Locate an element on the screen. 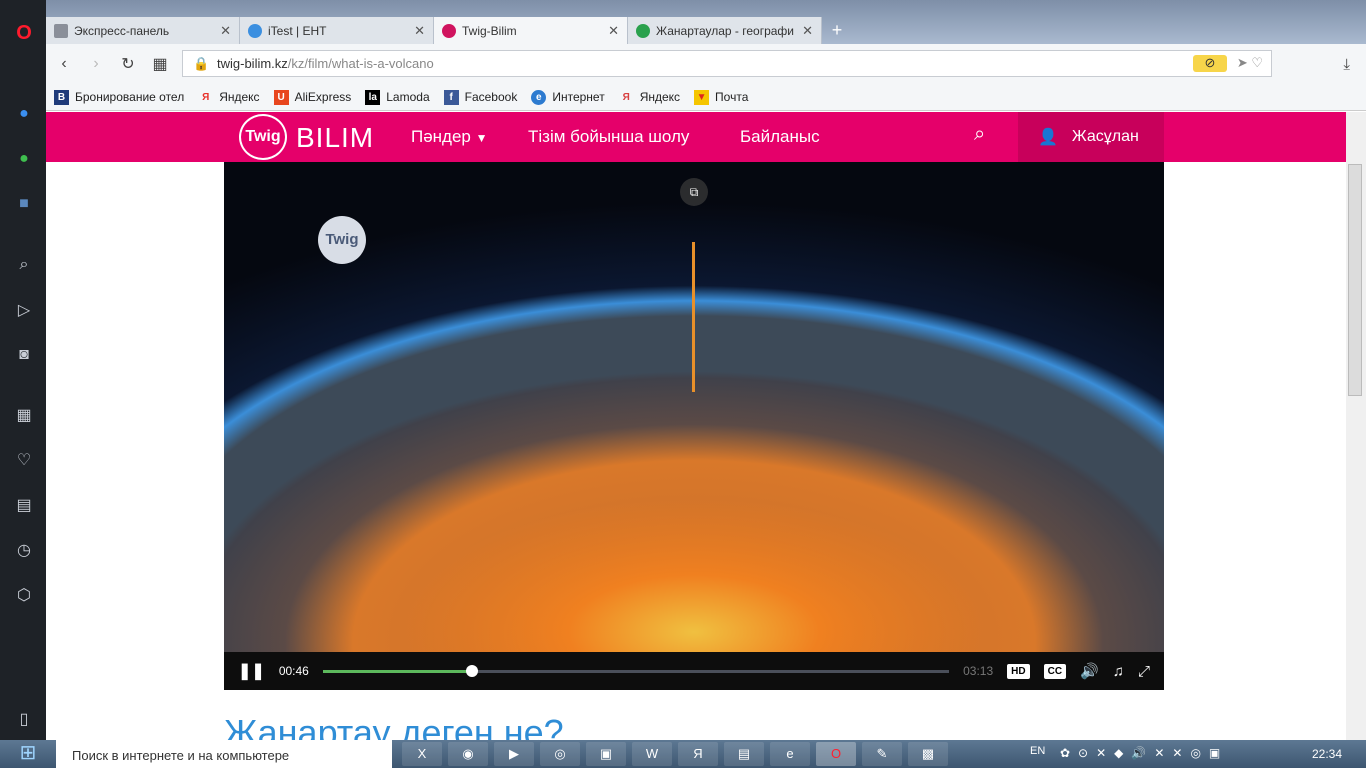 This screenshot has height=768, width=1366. menu-contact: Байланыс is located at coordinates (780, 137).